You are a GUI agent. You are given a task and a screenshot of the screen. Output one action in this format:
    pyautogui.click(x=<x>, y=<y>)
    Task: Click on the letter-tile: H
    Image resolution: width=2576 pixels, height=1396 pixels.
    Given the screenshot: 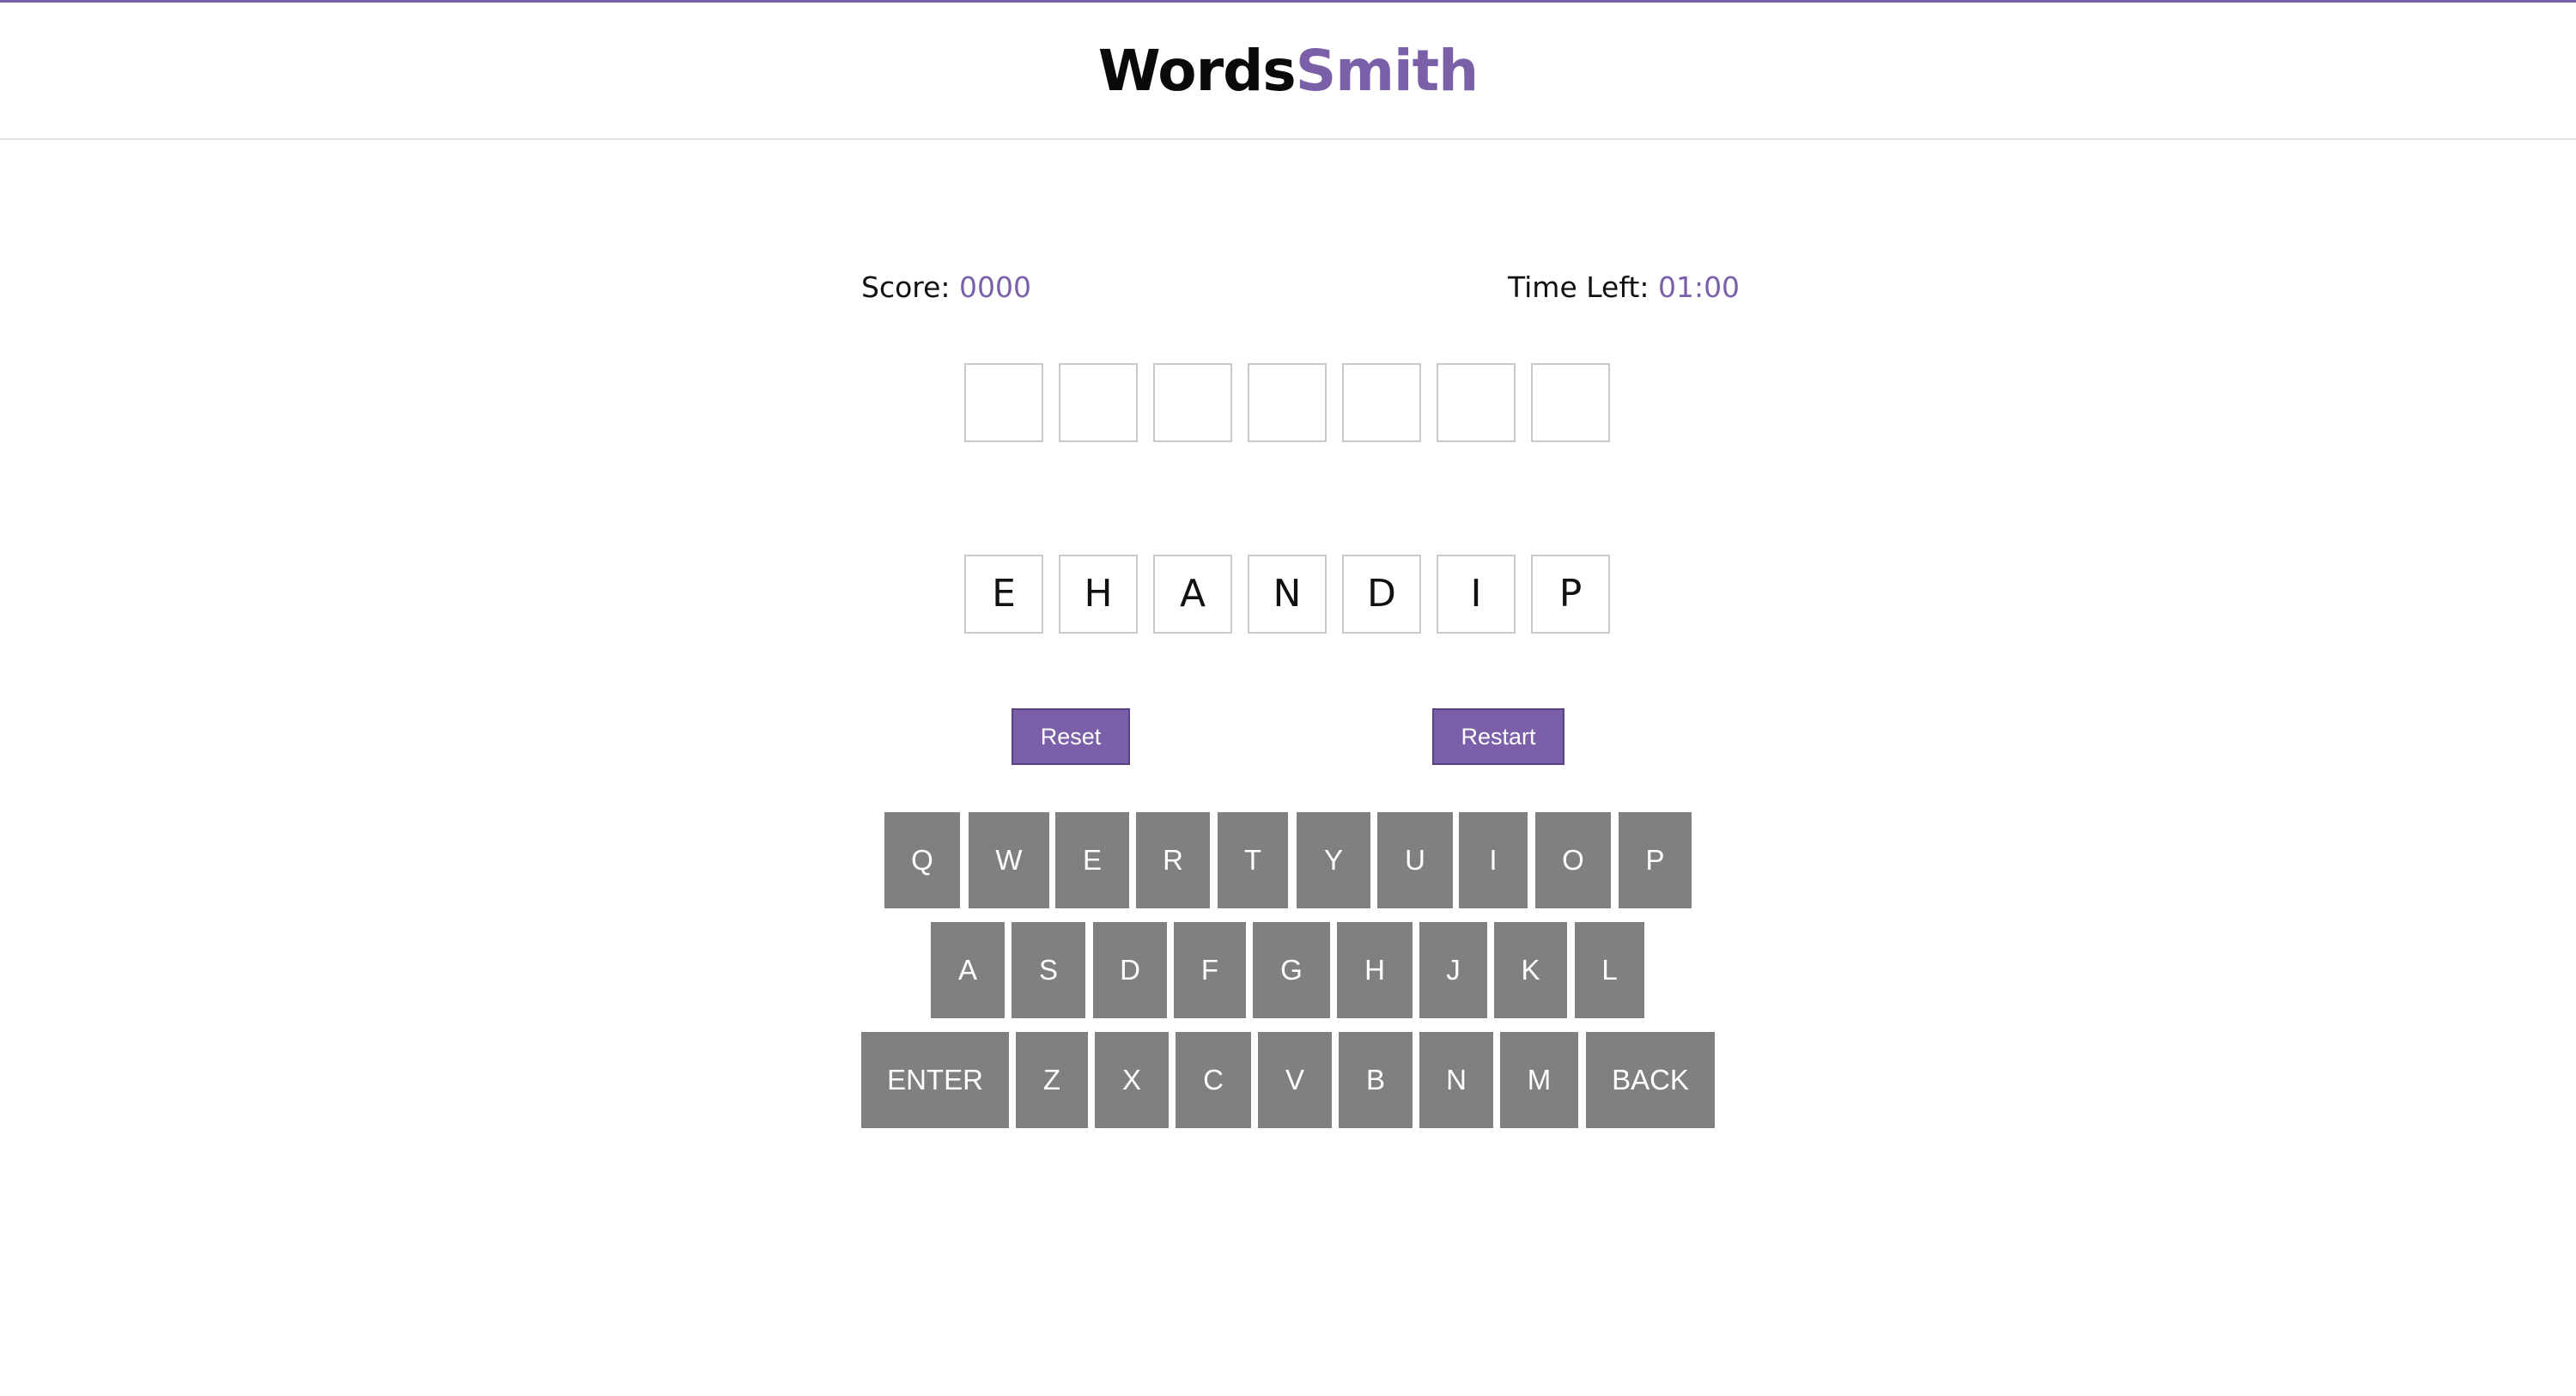 What is the action you would take?
    pyautogui.click(x=1098, y=594)
    